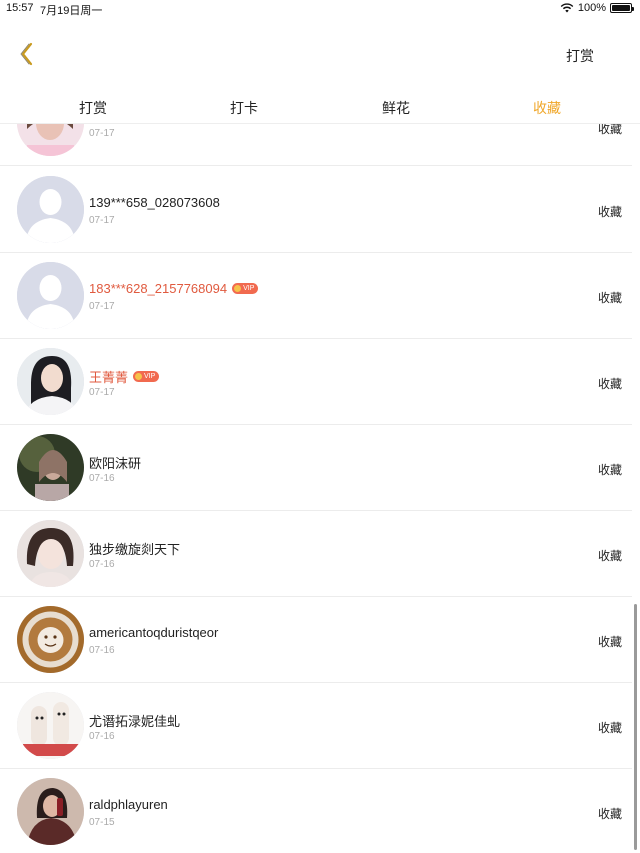  What do you see at coordinates (567, 8) in the screenshot?
I see `wifi-icon` at bounding box center [567, 8].